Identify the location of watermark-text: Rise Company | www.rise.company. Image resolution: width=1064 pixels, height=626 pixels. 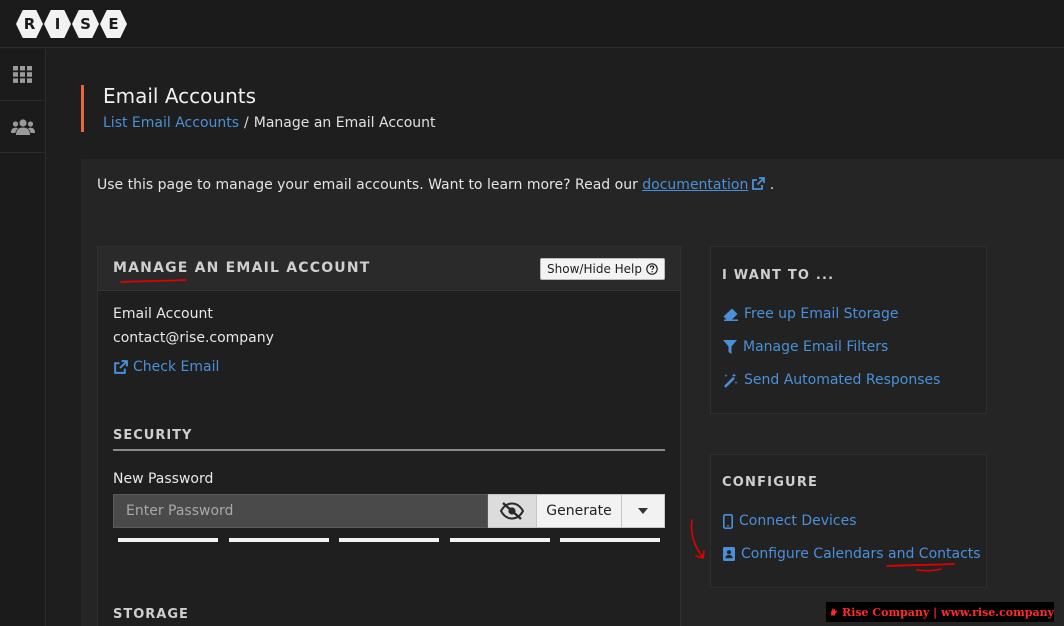
(948, 612).